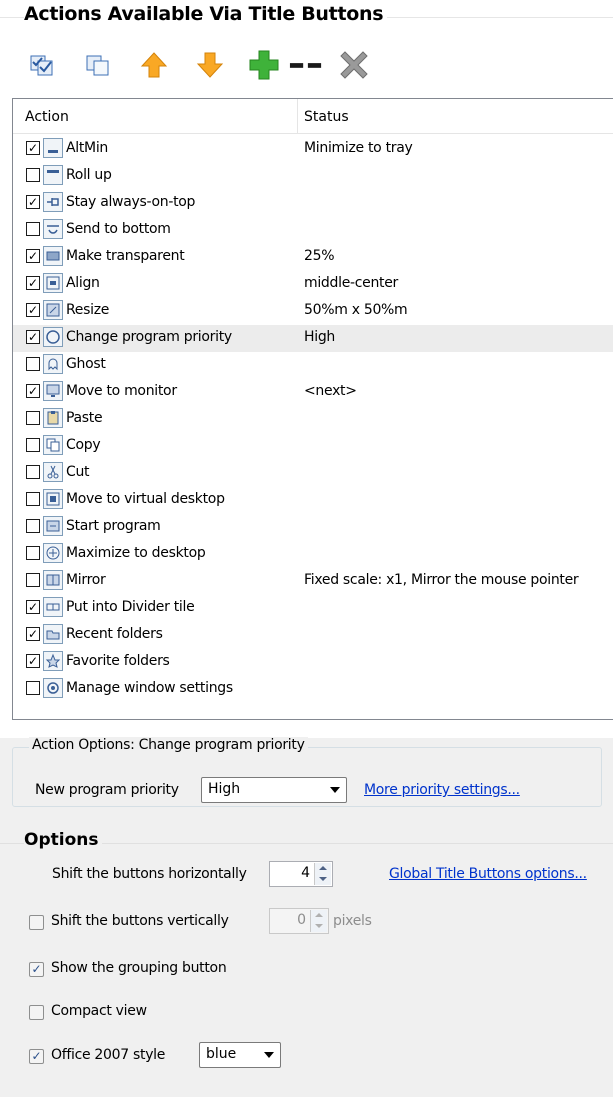 The width and height of the screenshot is (613, 1097). What do you see at coordinates (299, 921) in the screenshot?
I see `shift-vertical-spinner: 0` at bounding box center [299, 921].